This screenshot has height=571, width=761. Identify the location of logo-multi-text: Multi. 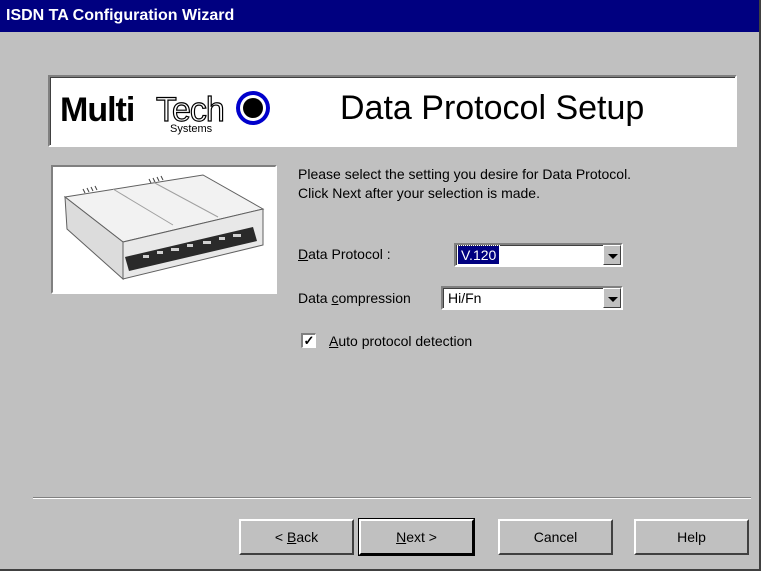
(97, 110).